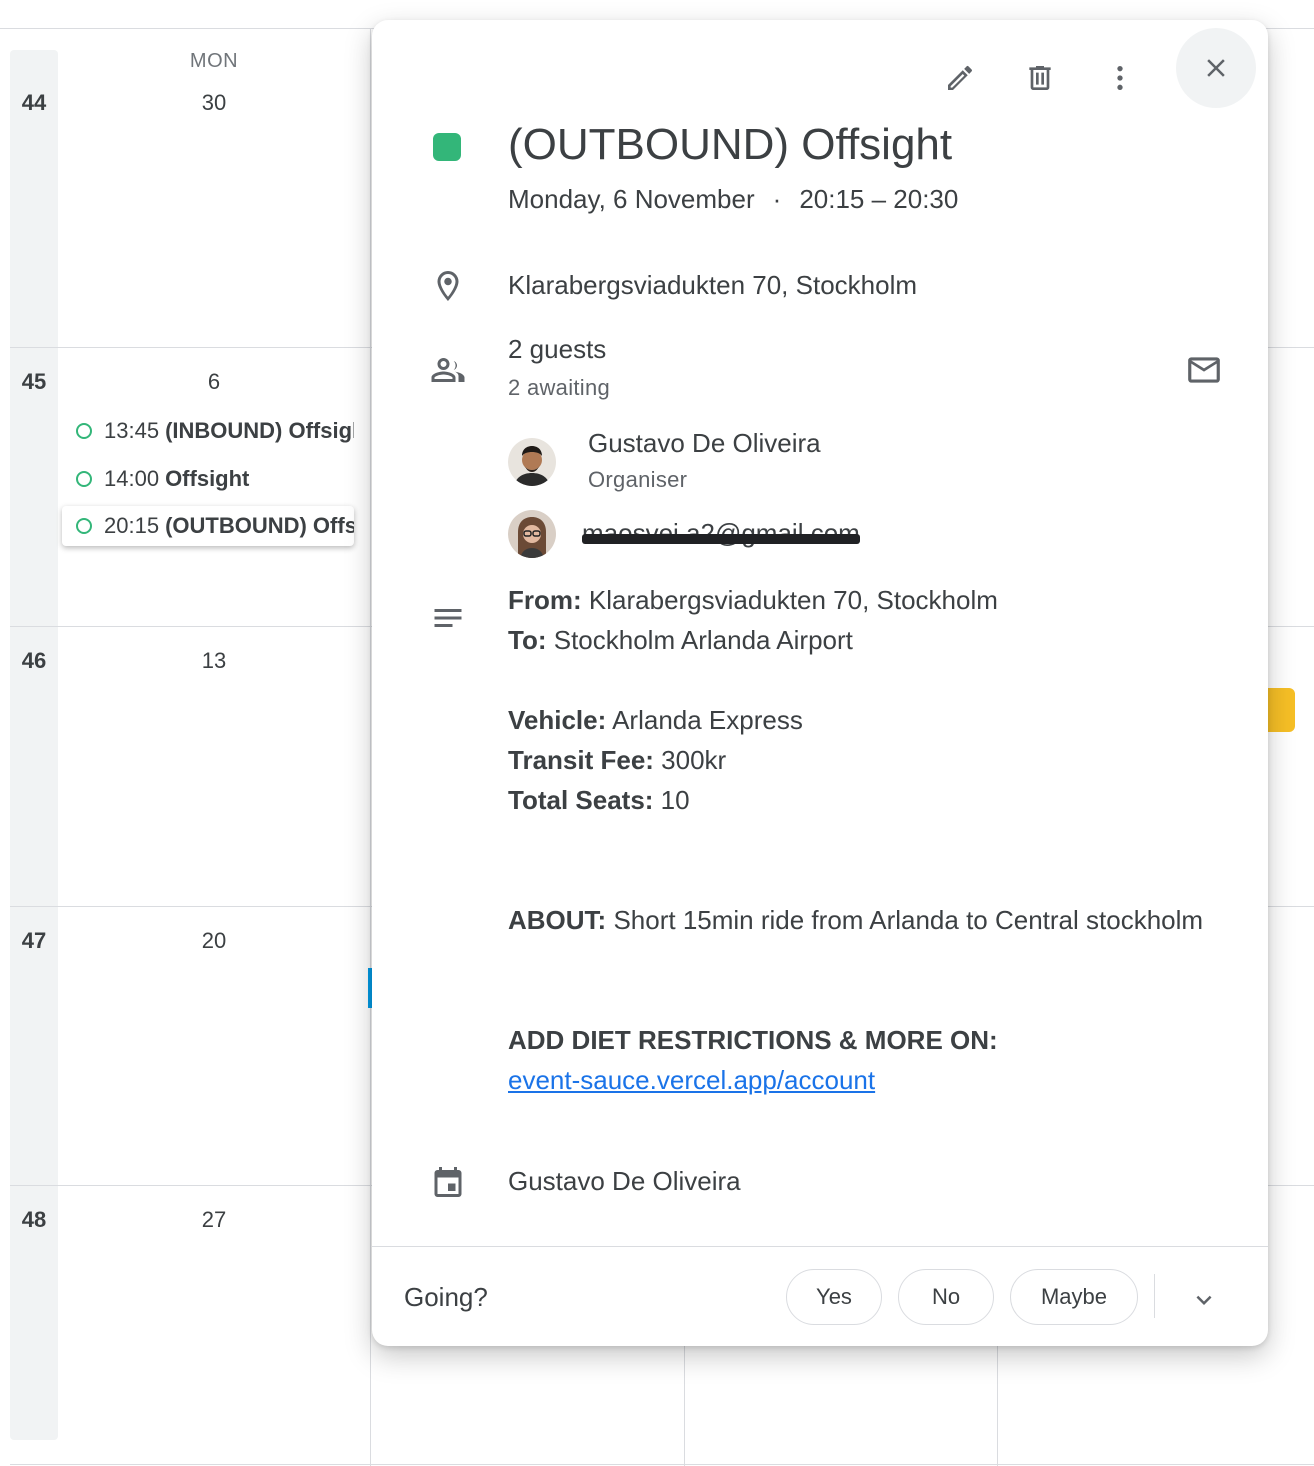  What do you see at coordinates (214, 661) in the screenshot?
I see `day-number: 13` at bounding box center [214, 661].